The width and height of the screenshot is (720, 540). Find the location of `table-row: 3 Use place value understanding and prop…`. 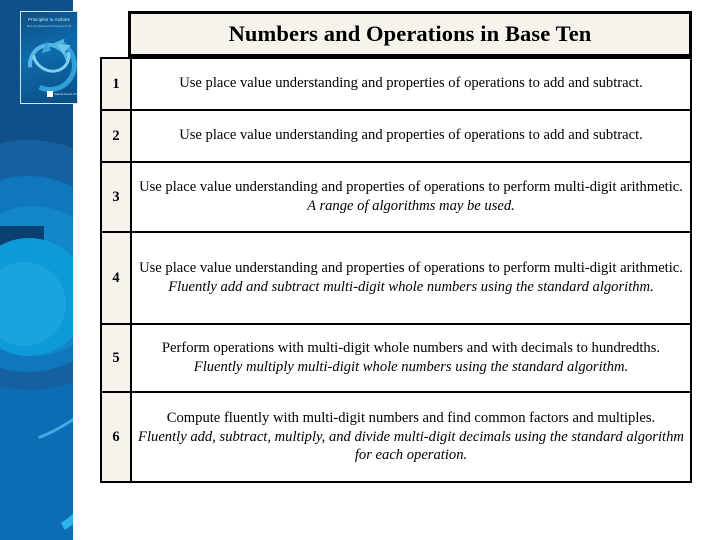

table-row: 3 Use place value understanding and prop… is located at coordinates (396, 197).